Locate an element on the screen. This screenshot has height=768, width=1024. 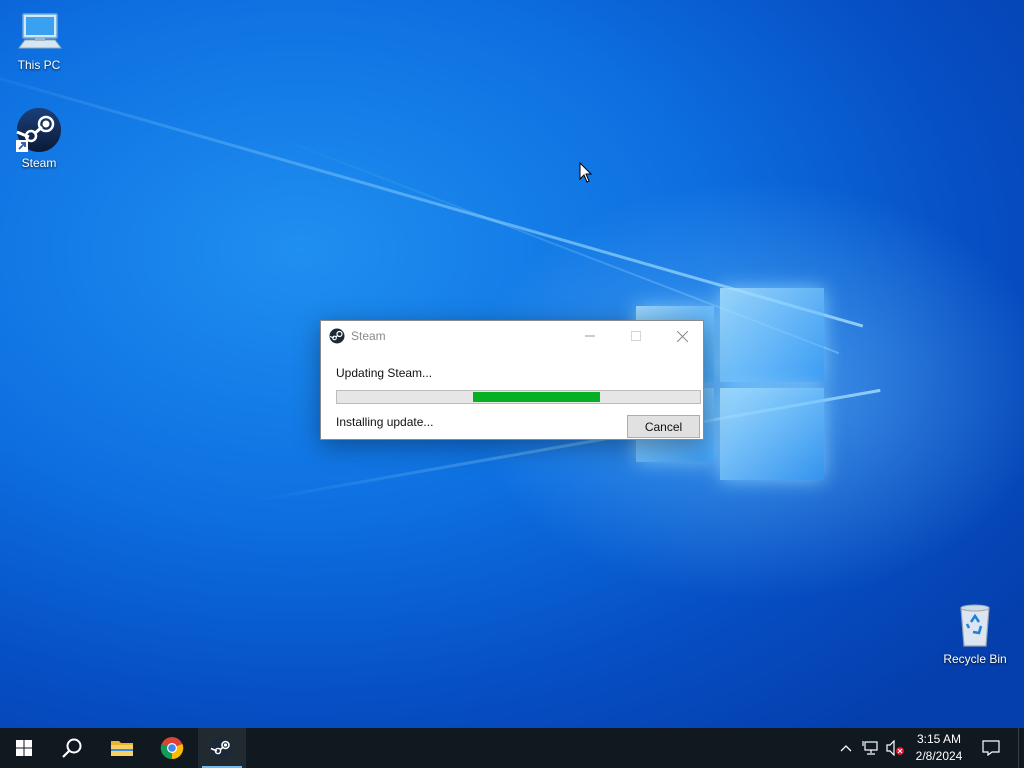
start-button is located at coordinates (24, 748).